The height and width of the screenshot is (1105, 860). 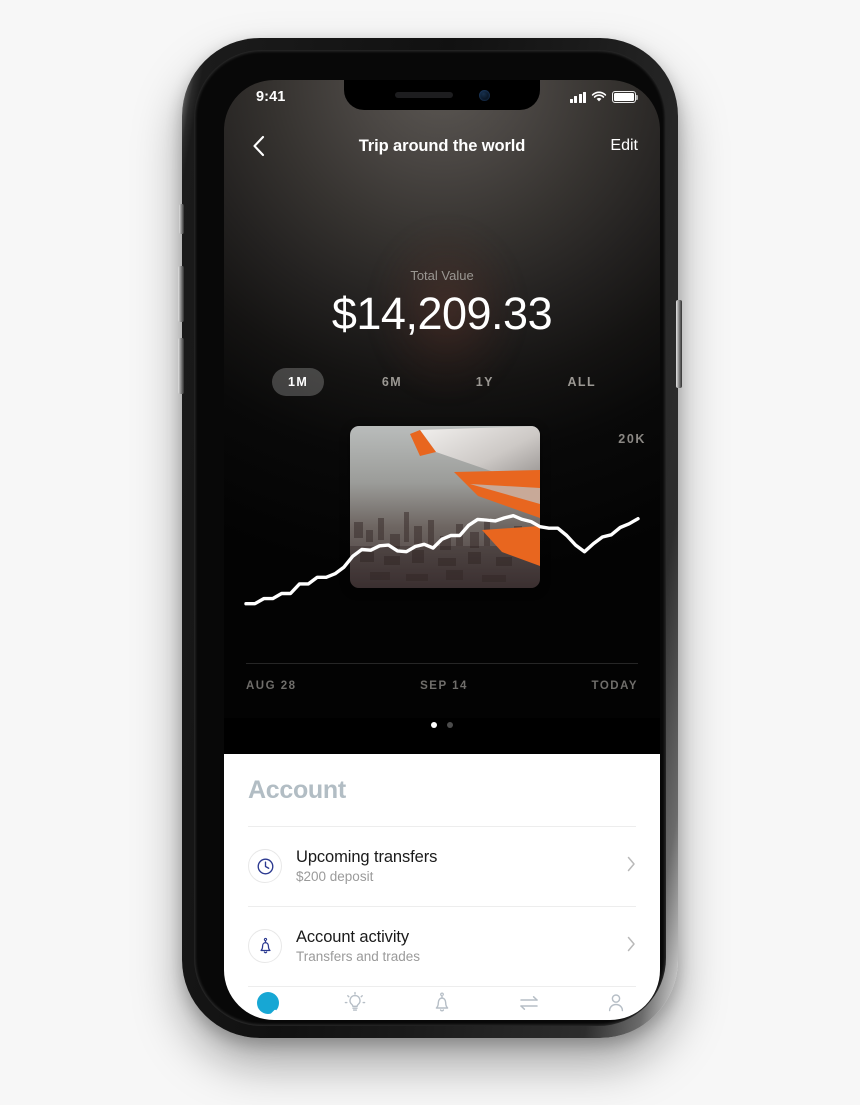 I want to click on tab-transfers, so click(x=529, y=1003).